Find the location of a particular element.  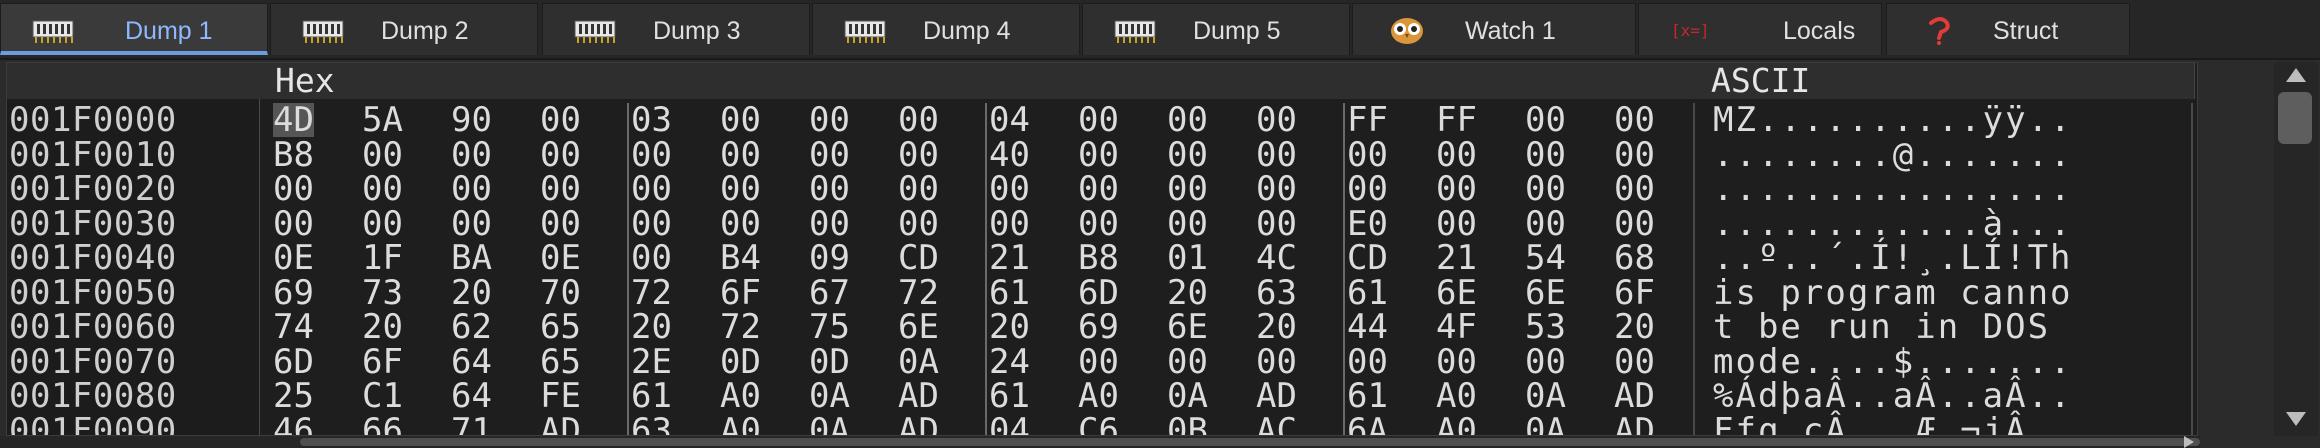

hex-byte-cell: 46 is located at coordinates (293, 425).